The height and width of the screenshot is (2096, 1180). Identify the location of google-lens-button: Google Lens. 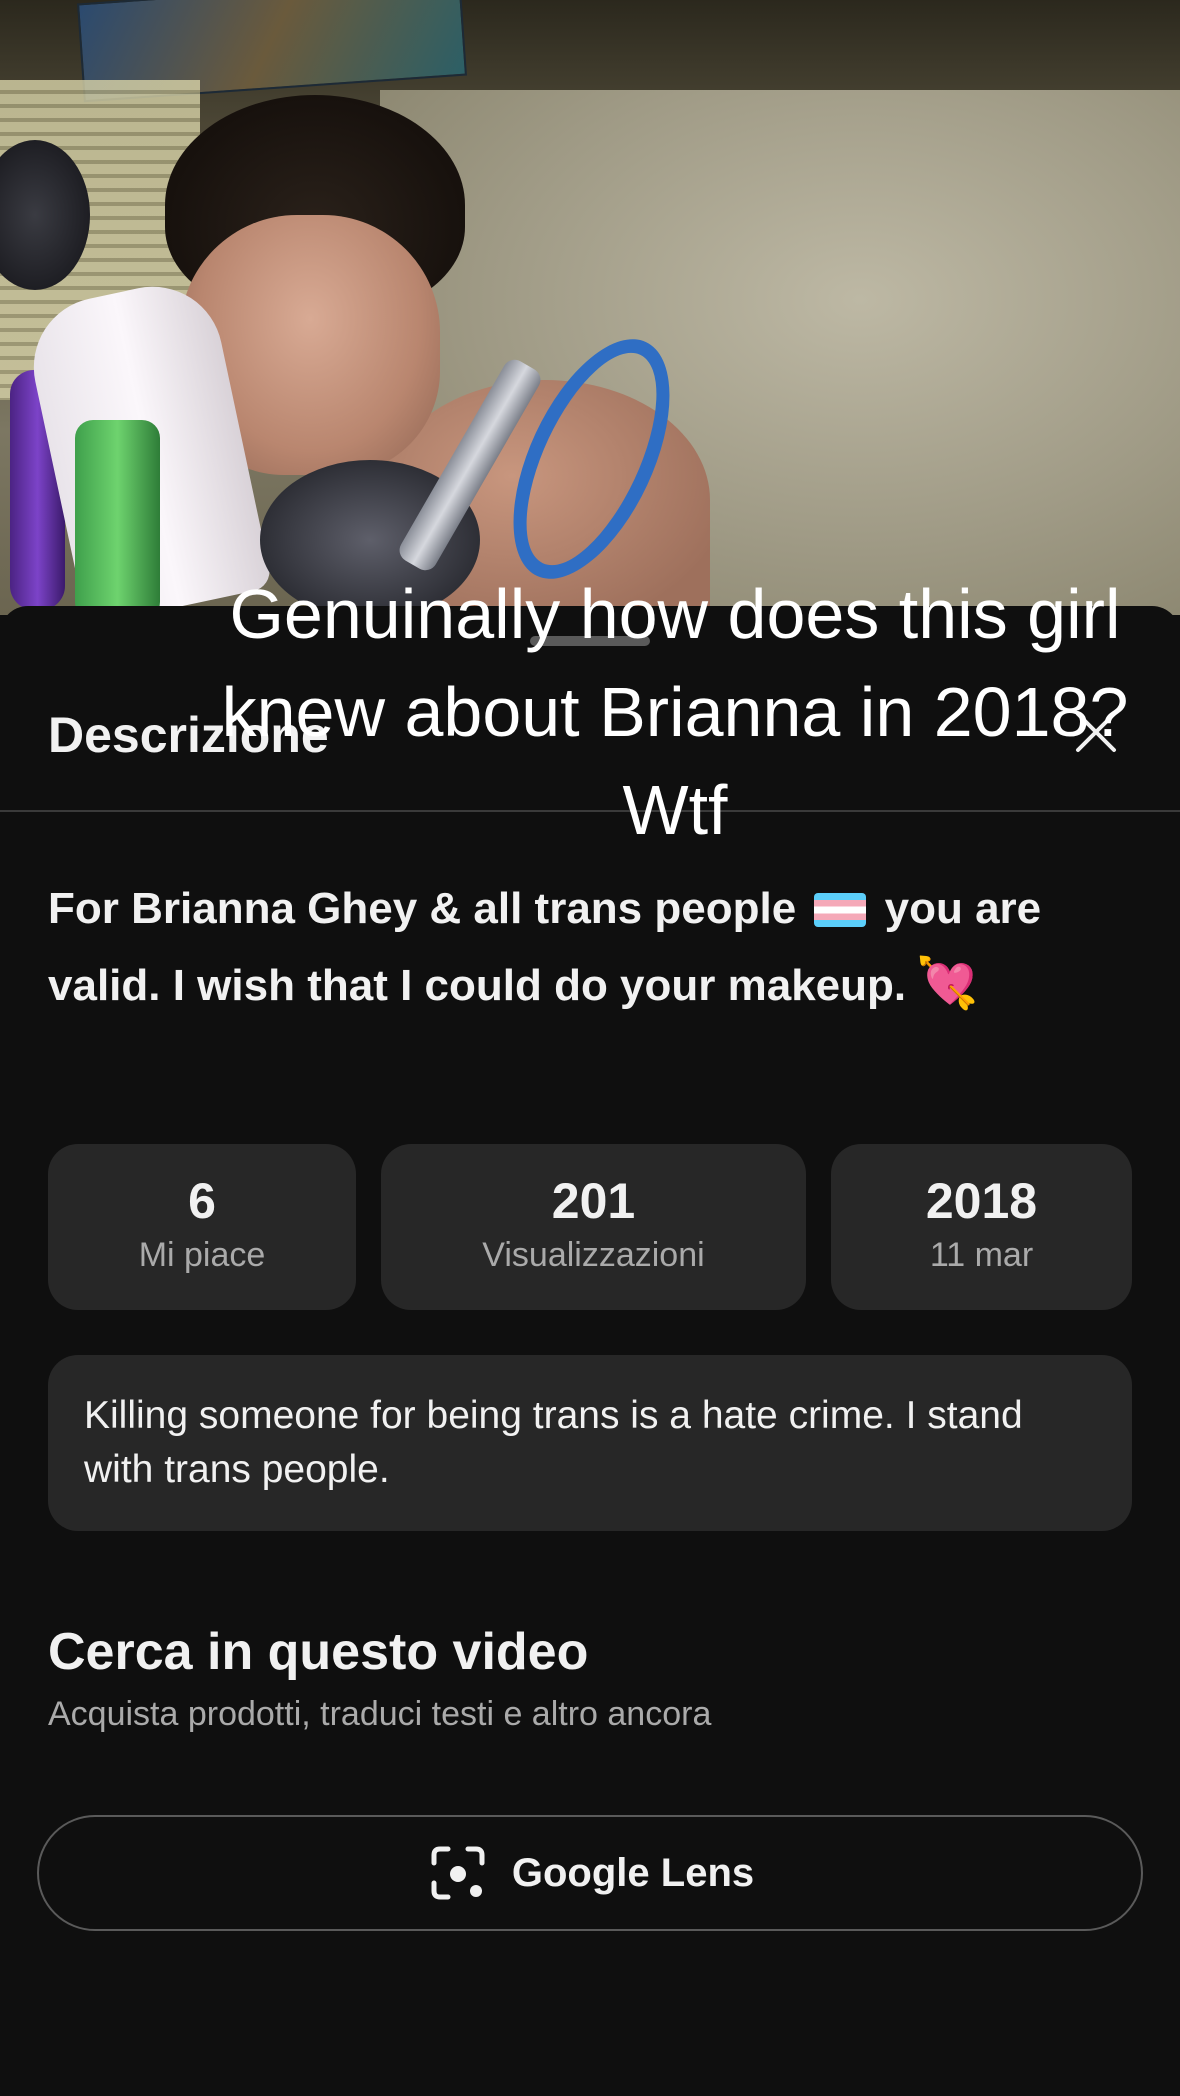
(590, 1873).